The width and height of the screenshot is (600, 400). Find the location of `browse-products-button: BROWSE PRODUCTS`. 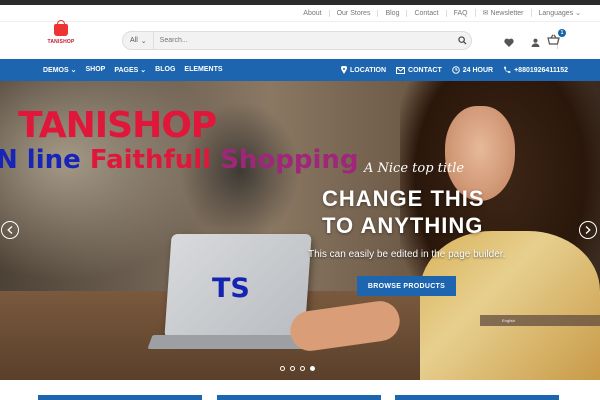

browse-products-button: BROWSE PRODUCTS is located at coordinates (406, 286).